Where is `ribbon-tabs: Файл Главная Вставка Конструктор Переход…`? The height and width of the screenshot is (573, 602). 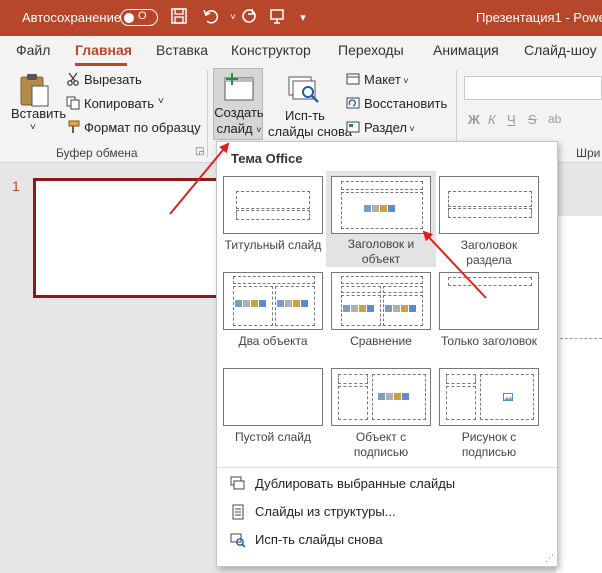 ribbon-tabs: Файл Главная Вставка Конструктор Переход… is located at coordinates (301, 51).